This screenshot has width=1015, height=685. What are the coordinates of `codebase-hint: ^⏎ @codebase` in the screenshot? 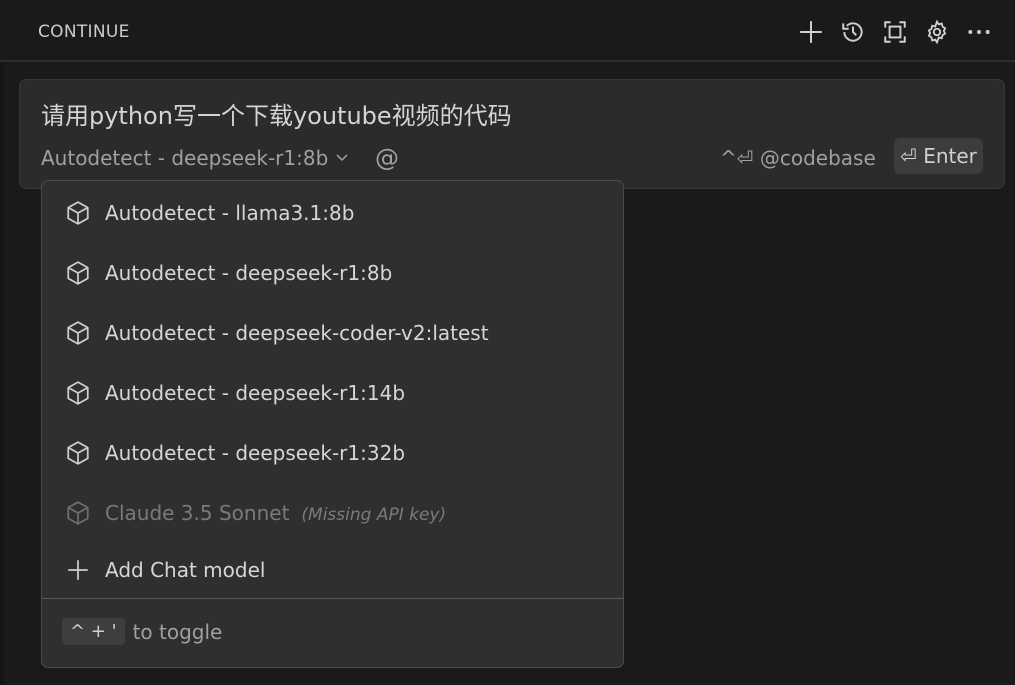 It's located at (798, 158).